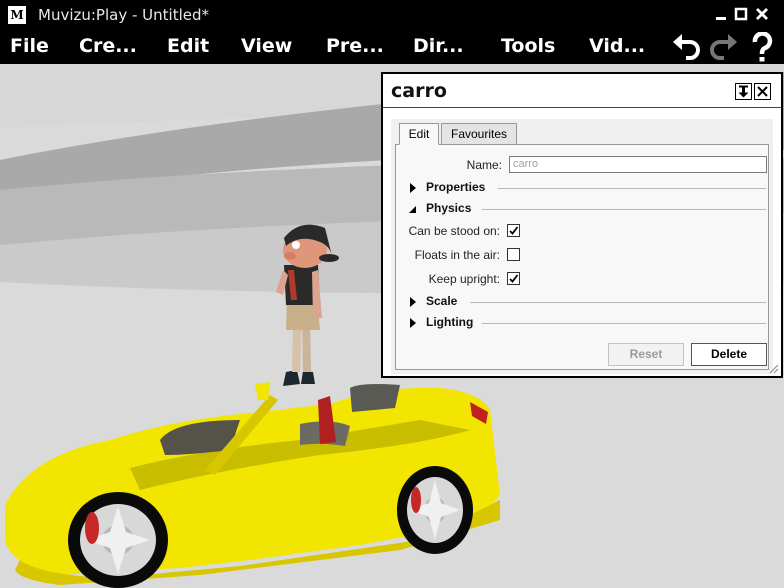 This screenshot has height=588, width=784. I want to click on floats-in-the-air-label: Floats in the air:, so click(457, 255).